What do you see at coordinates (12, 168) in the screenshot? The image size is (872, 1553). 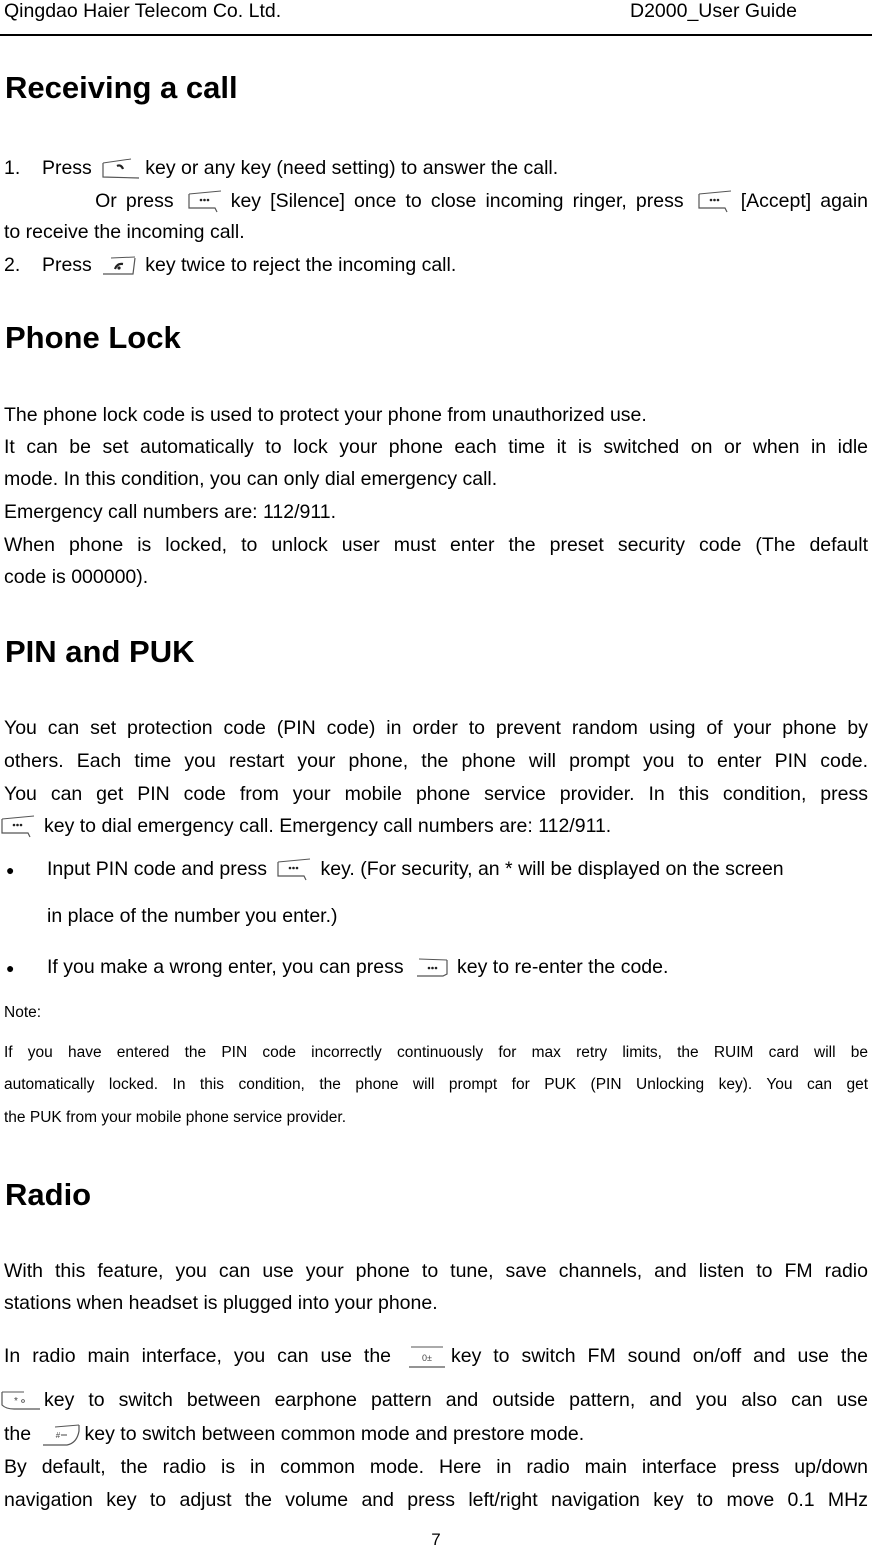 I see `step-number: 1.` at bounding box center [12, 168].